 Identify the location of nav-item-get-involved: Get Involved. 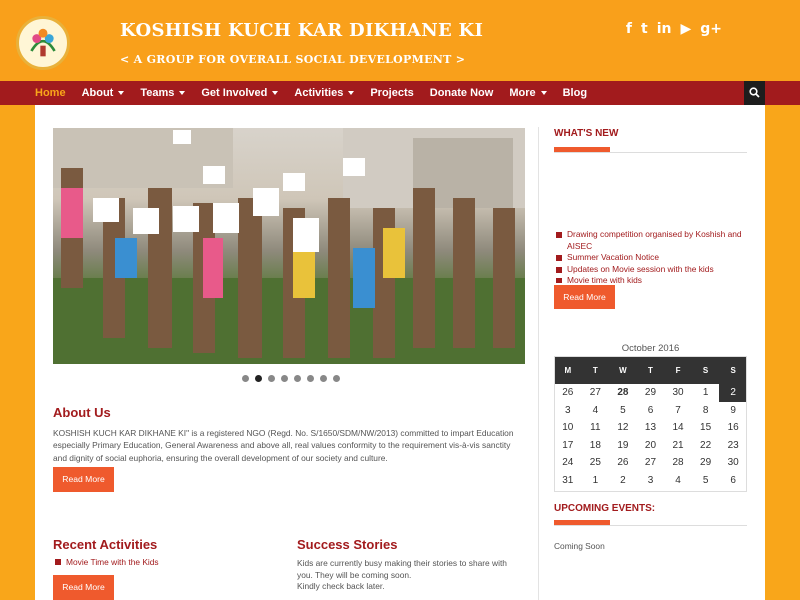
(239, 93).